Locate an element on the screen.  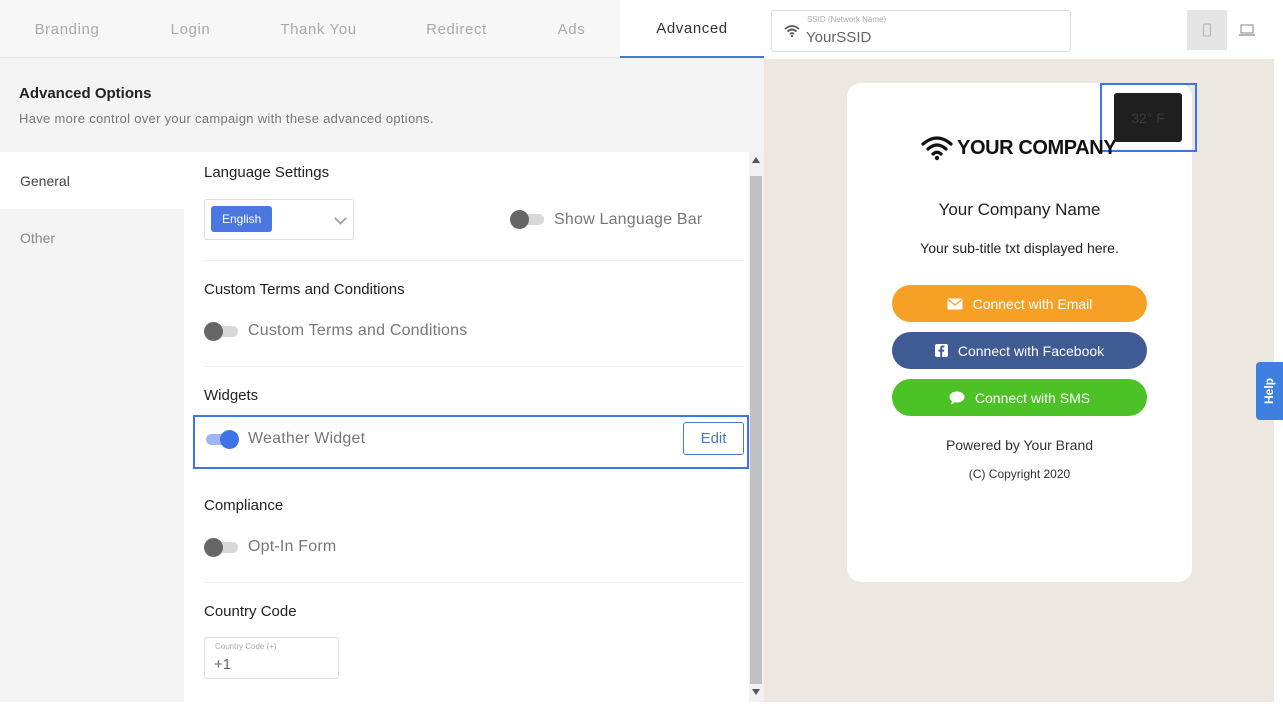
help-button: Help is located at coordinates (1269, 391).